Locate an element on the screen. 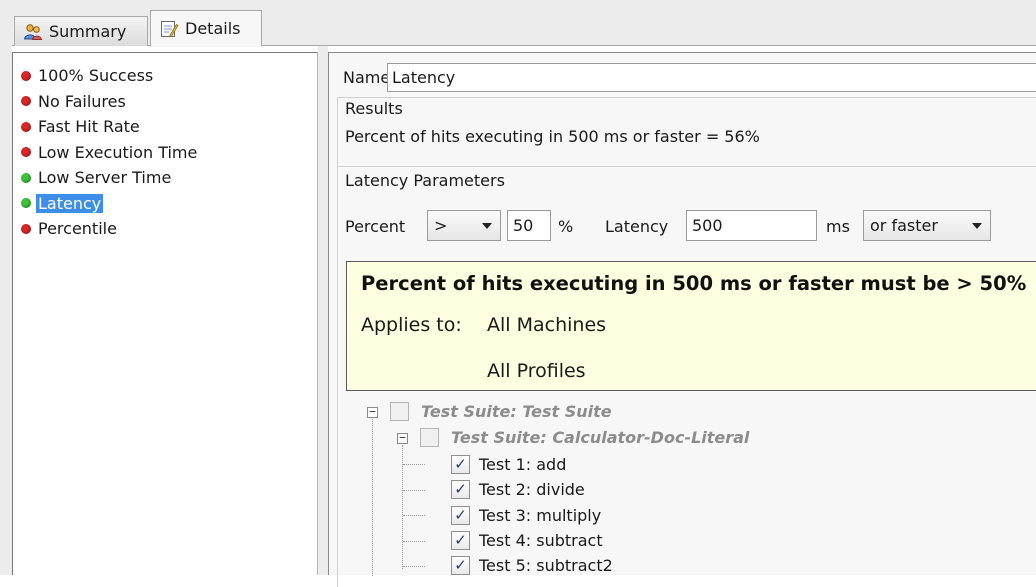 This screenshot has width=1036, height=587. speed-dropdown: or faster is located at coordinates (927, 225).